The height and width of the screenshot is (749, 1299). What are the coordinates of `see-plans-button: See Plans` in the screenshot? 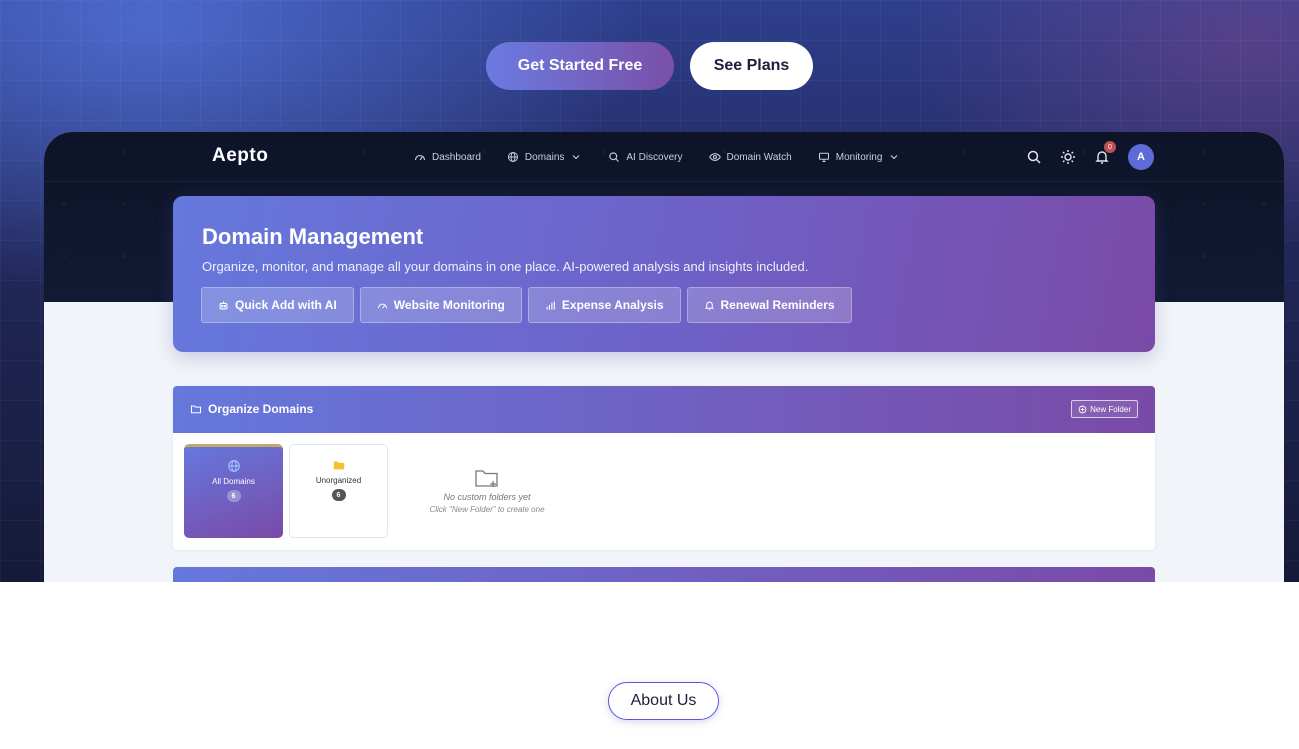 It's located at (751, 66).